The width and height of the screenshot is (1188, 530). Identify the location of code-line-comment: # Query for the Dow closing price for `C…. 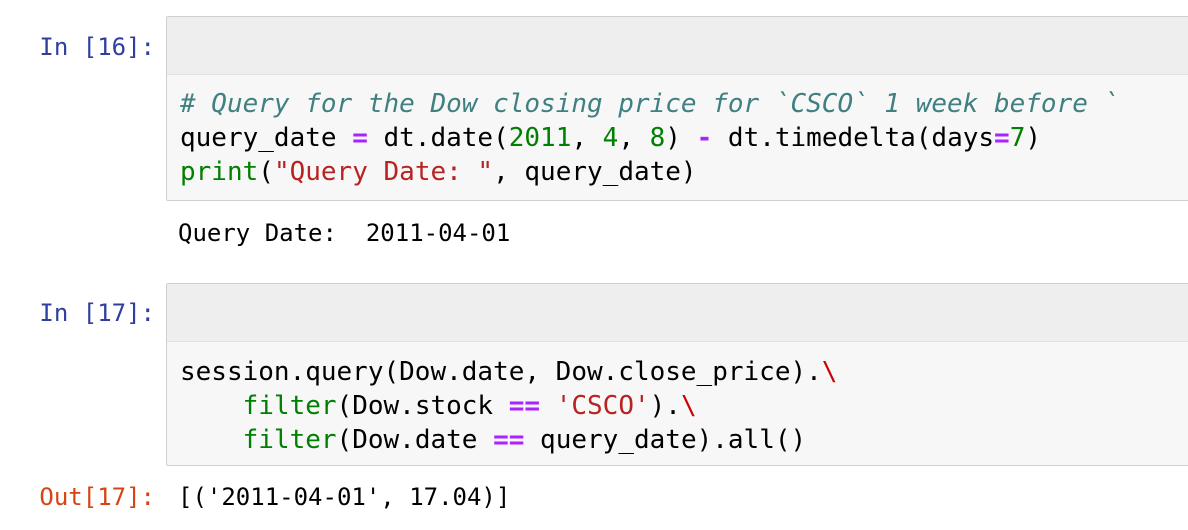
(649, 104).